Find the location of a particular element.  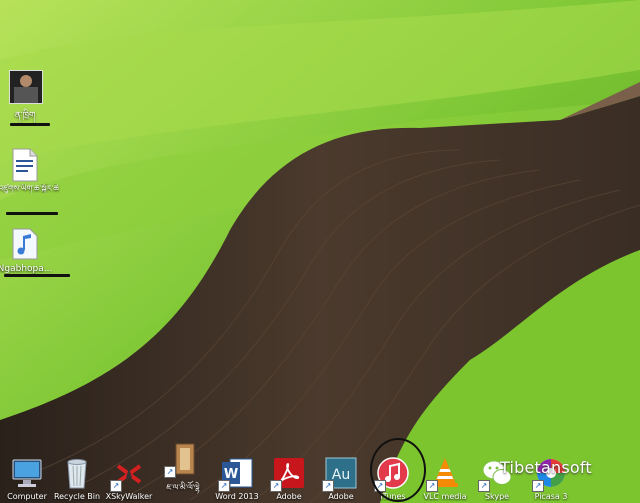

tibetan-app-icon: ↗ is located at coordinates (182, 460).